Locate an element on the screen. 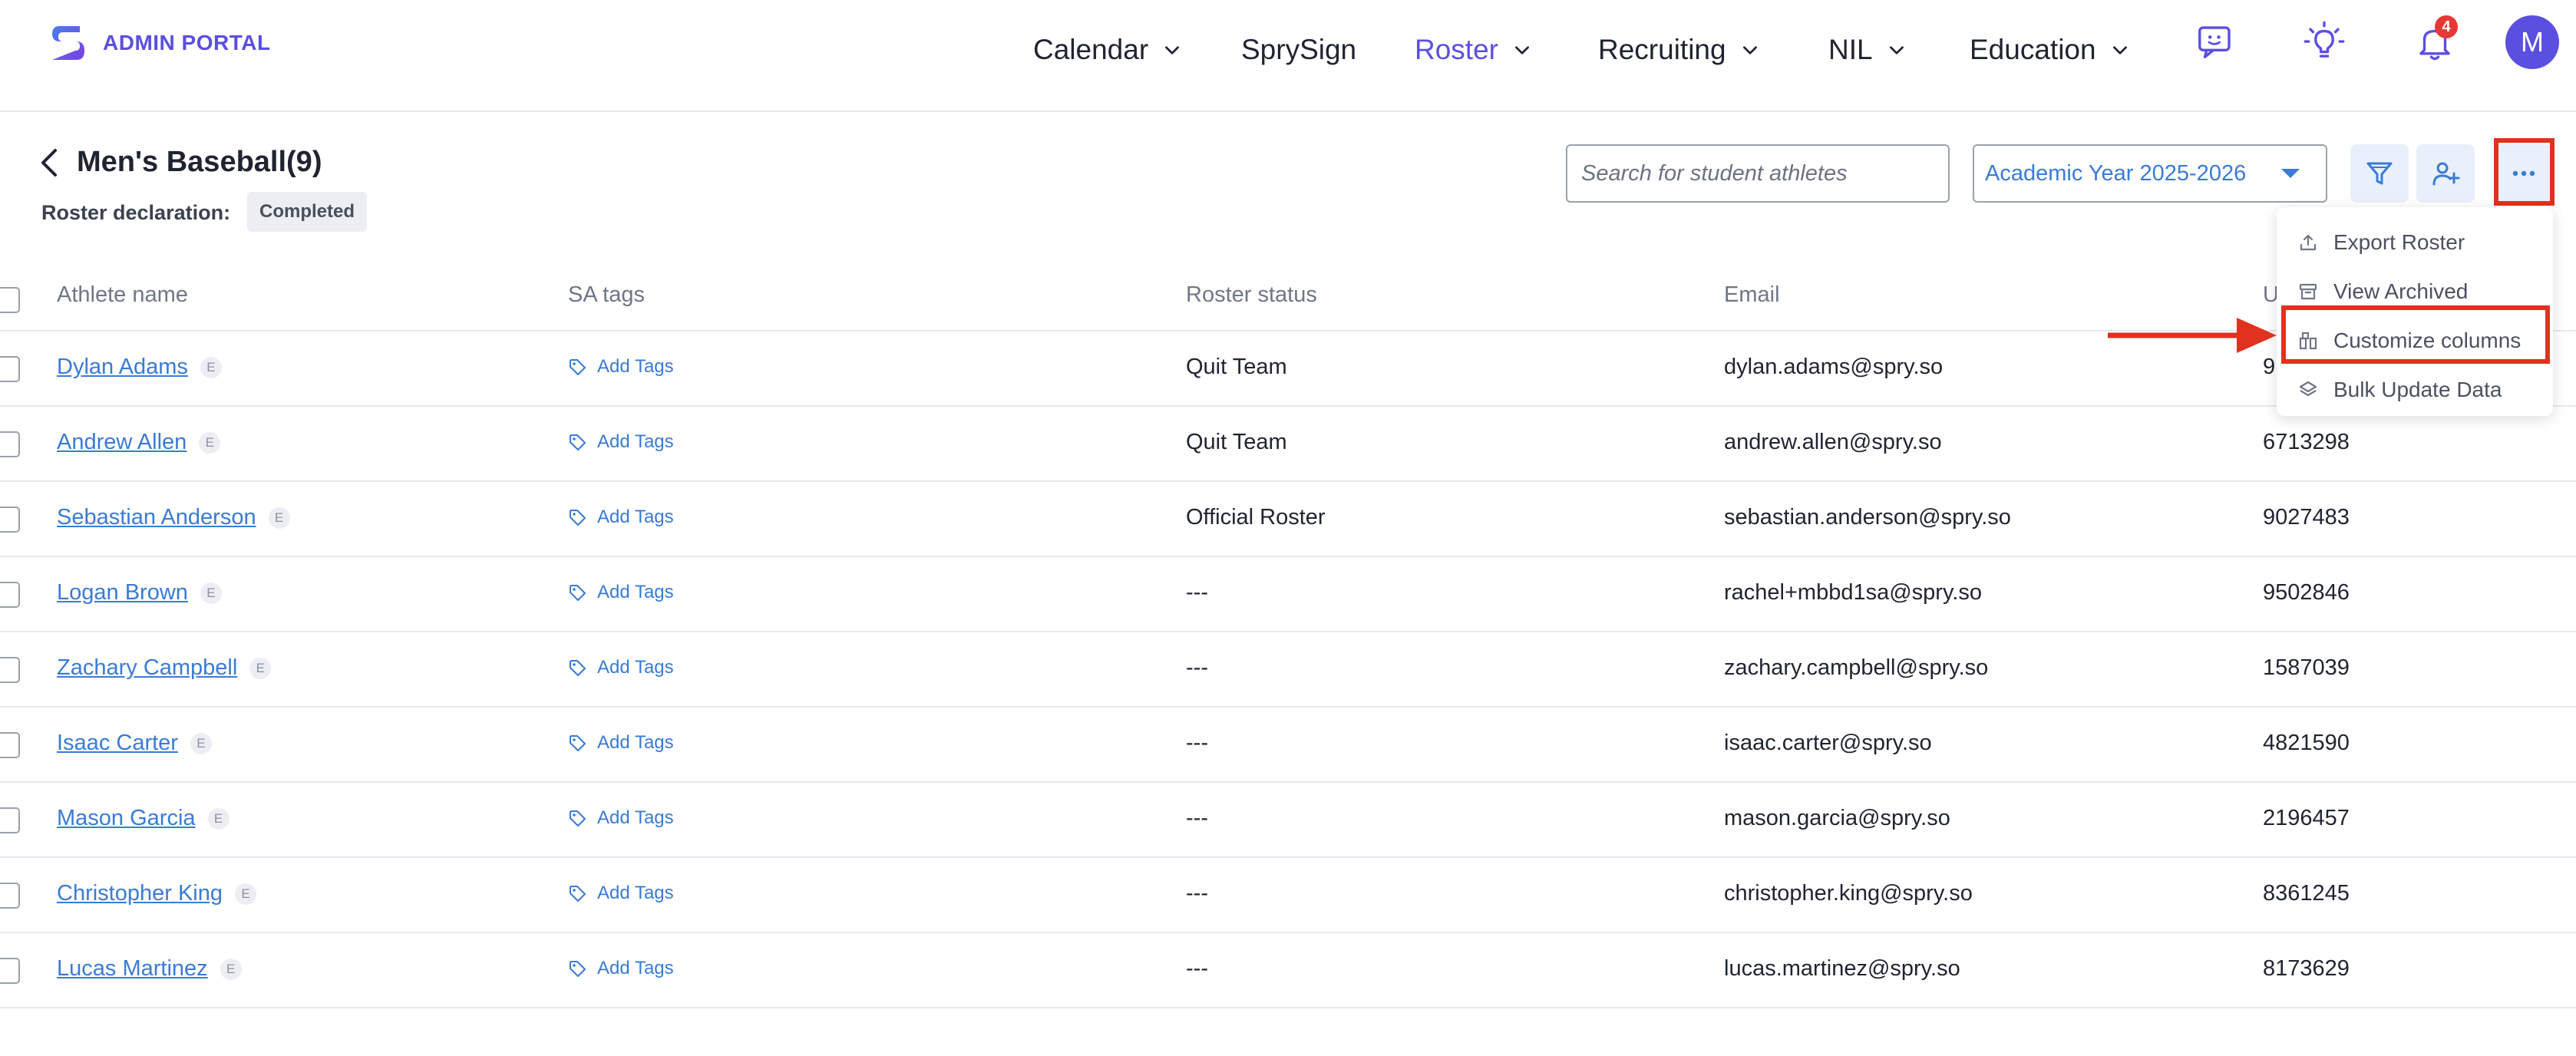 The height and width of the screenshot is (1056, 2576). id-cell: 9502846 is located at coordinates (2306, 592).